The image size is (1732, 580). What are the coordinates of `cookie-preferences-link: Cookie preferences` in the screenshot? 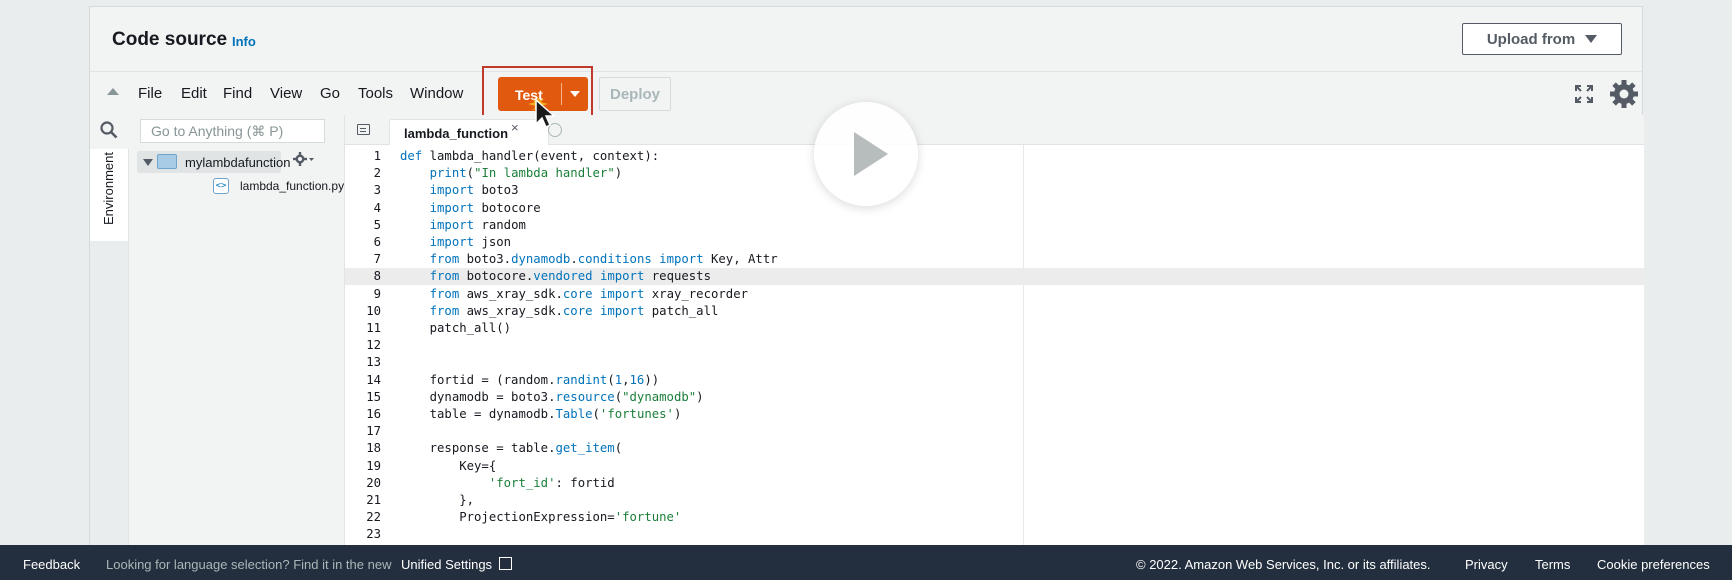 It's located at (1653, 564).